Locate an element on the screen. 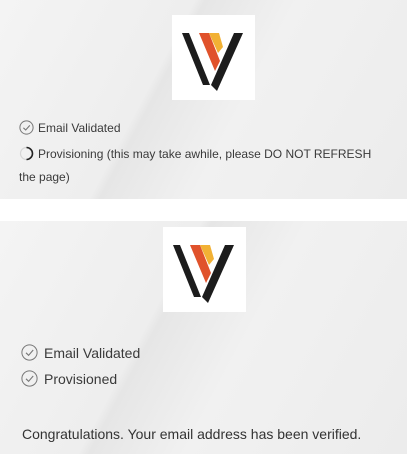 This screenshot has height=454, width=407. spinner-icon is located at coordinates (26, 153).